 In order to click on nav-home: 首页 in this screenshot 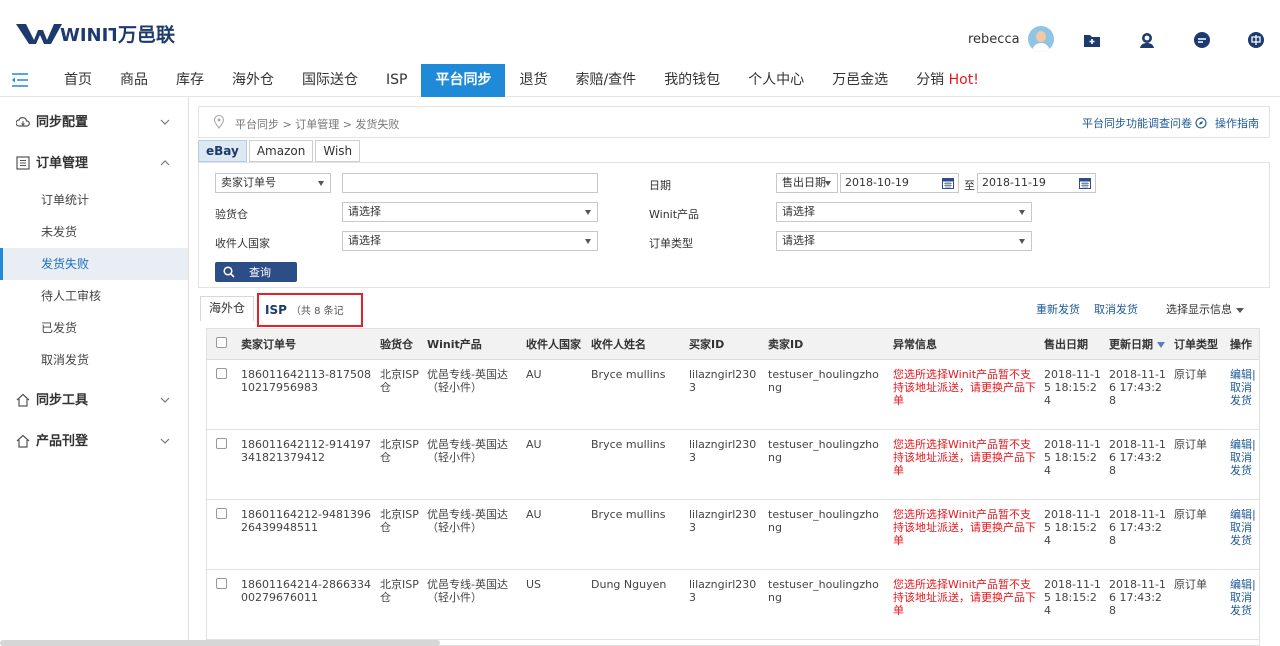, I will do `click(78, 80)`.